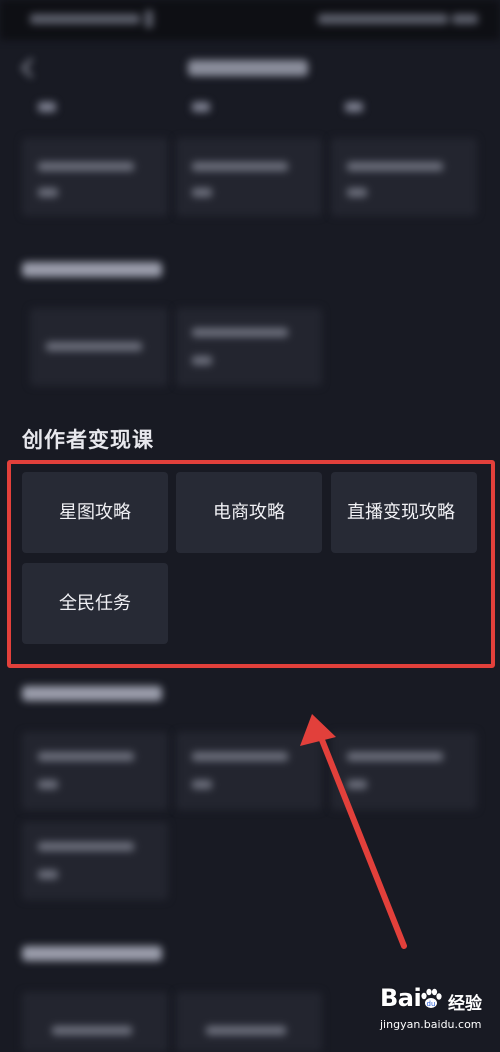  What do you see at coordinates (353, 831) in the screenshot?
I see `annotation-arrow` at bounding box center [353, 831].